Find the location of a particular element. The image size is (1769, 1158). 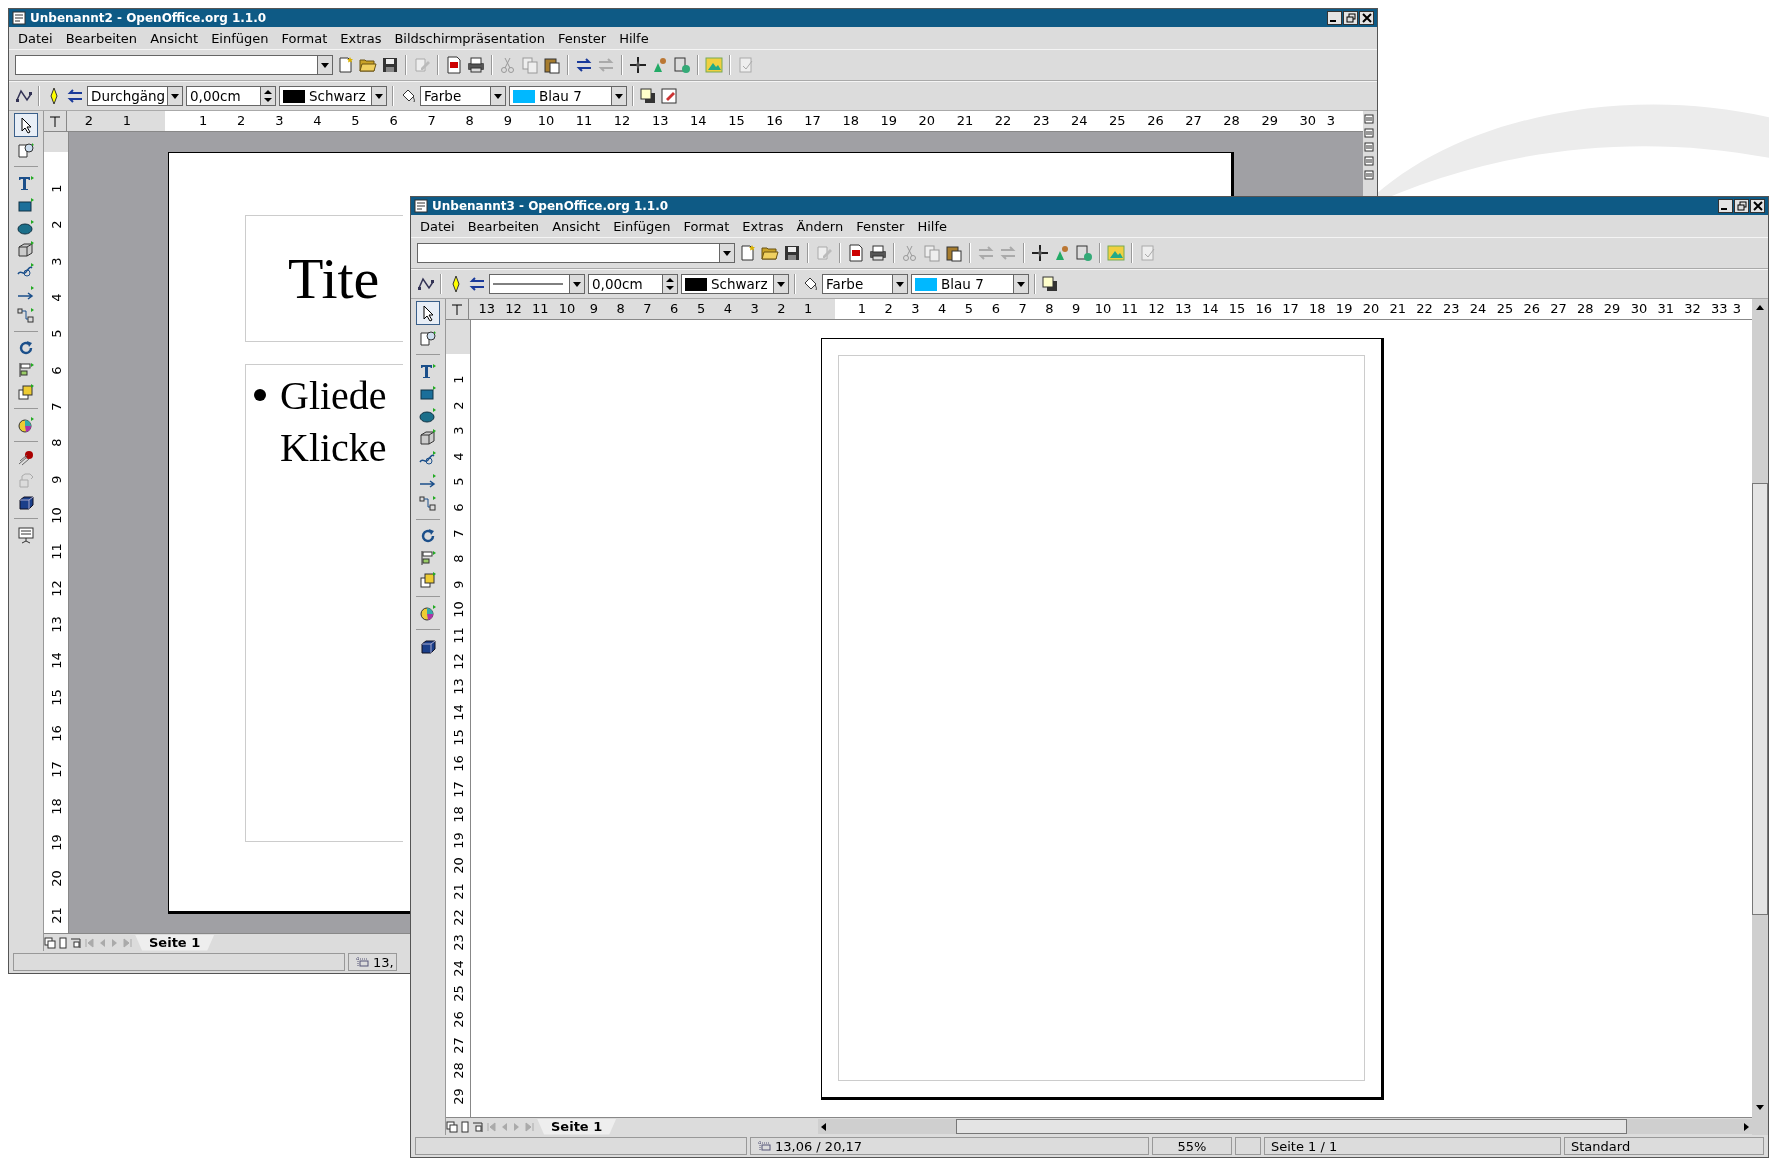

ellipse-icon is located at coordinates (26, 227).